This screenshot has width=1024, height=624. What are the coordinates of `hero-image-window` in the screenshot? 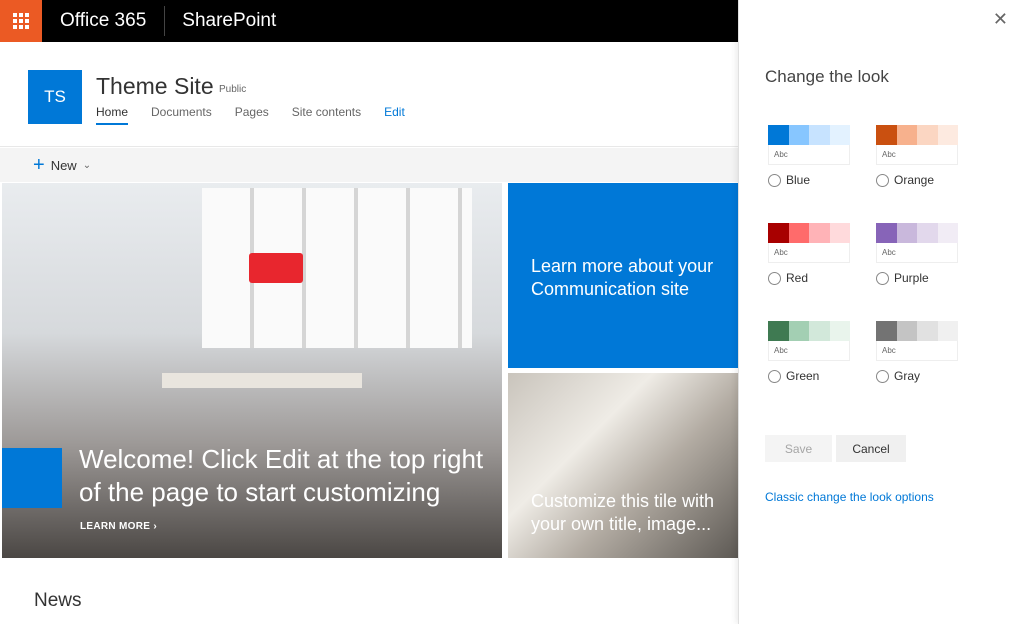 It's located at (337, 268).